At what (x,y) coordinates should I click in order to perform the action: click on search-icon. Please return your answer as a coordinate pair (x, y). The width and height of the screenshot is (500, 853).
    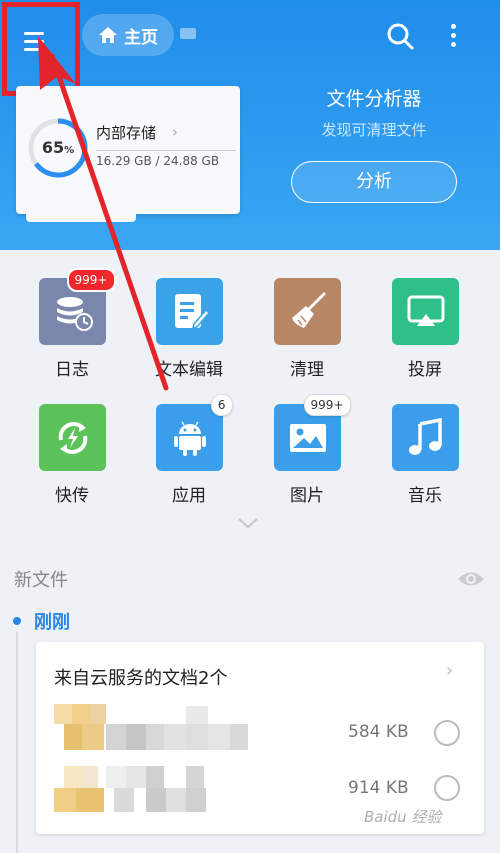
    Looking at the image, I should click on (400, 36).